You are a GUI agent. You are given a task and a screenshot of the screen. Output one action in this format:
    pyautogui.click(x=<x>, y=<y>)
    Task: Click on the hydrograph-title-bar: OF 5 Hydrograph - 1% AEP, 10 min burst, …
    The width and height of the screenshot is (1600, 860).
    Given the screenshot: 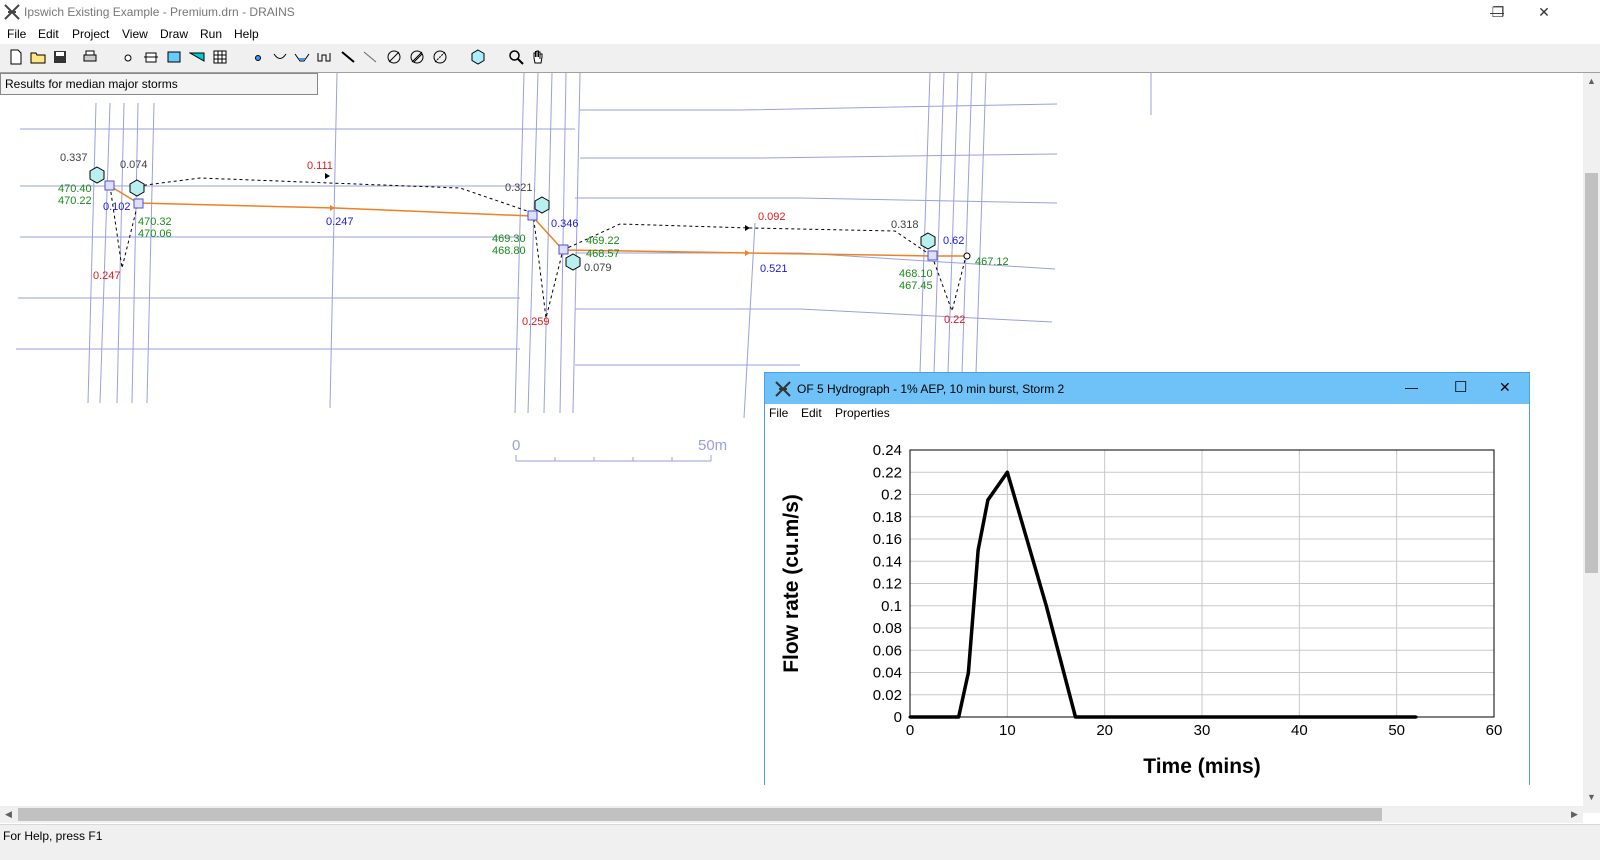 What is the action you would take?
    pyautogui.click(x=1147, y=388)
    